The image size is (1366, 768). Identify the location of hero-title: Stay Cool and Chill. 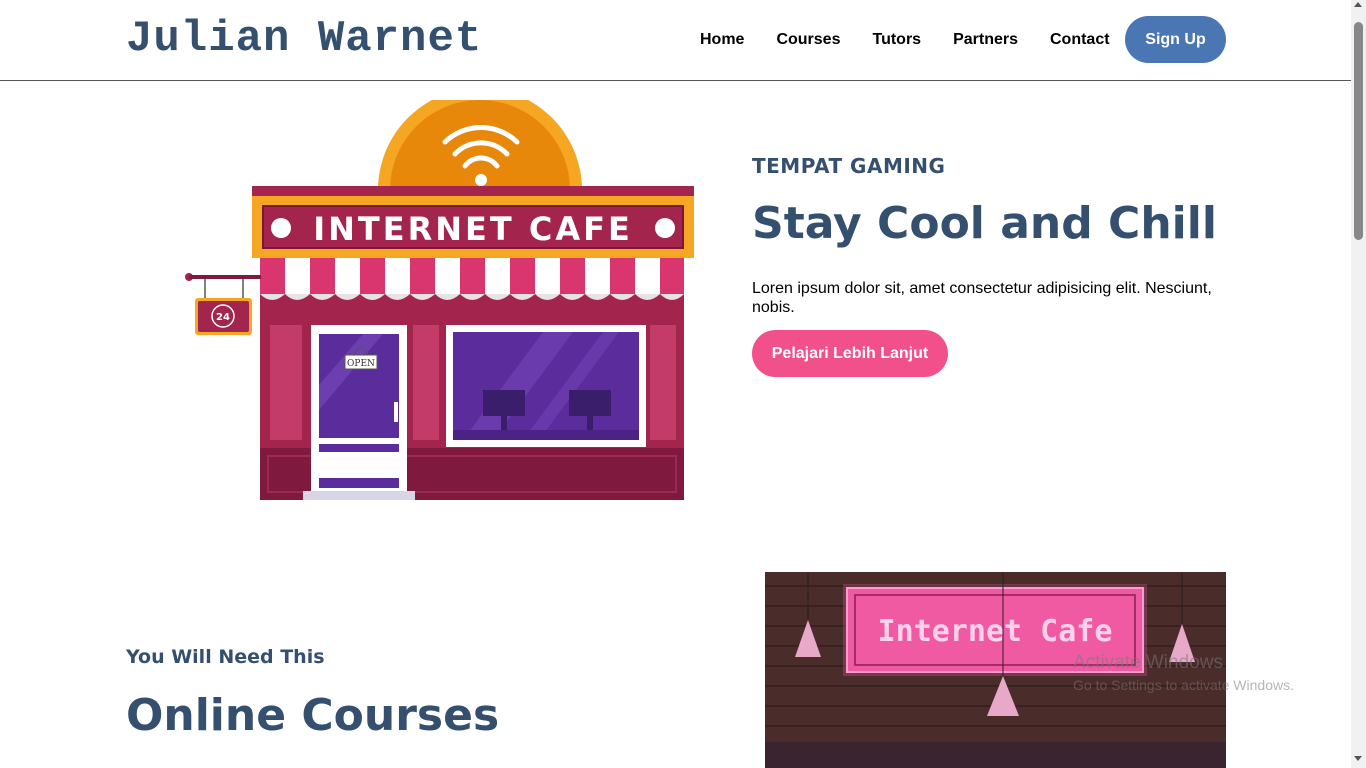
(984, 223).